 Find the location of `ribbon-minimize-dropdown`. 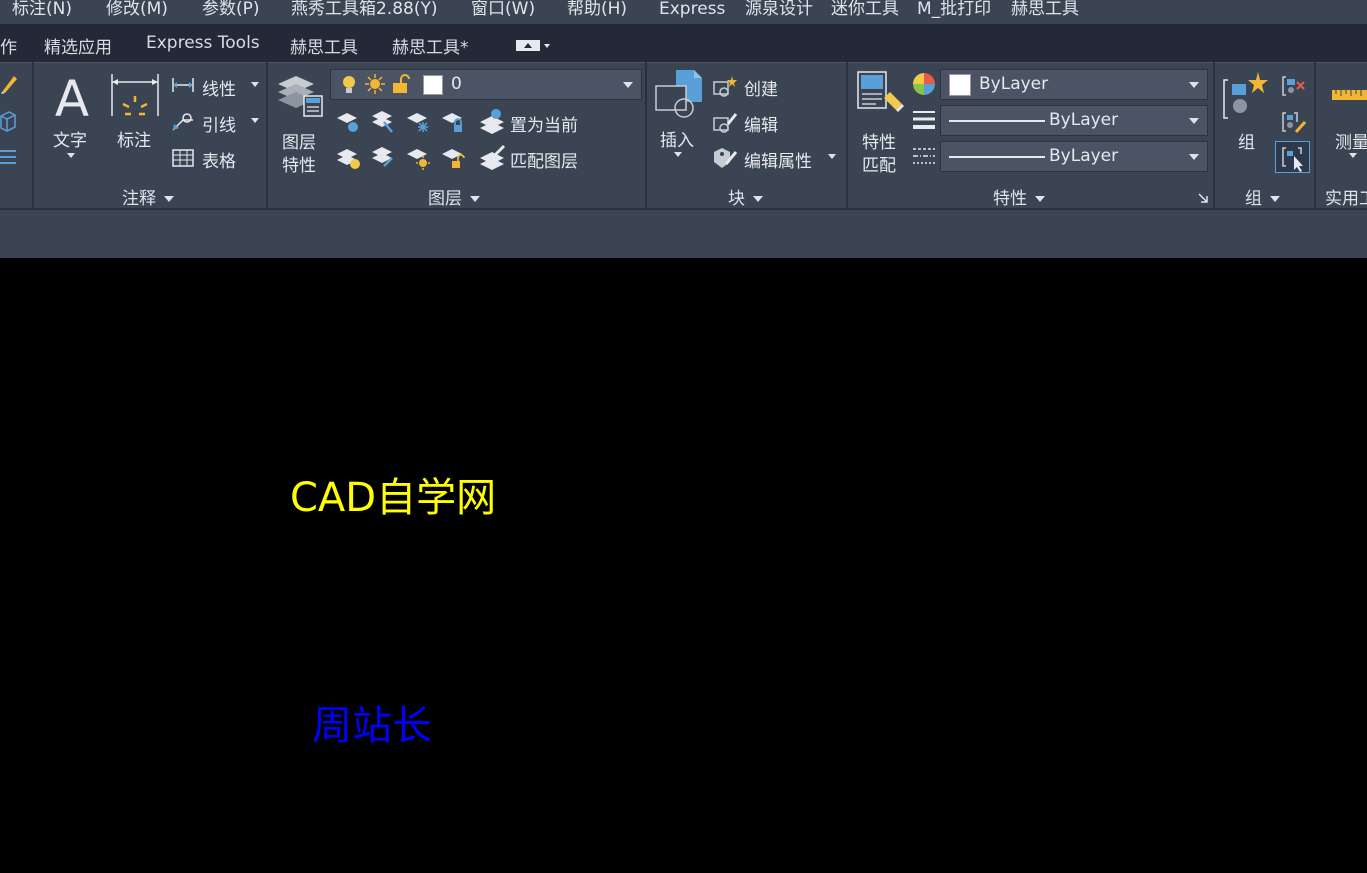

ribbon-minimize-dropdown is located at coordinates (533, 46).